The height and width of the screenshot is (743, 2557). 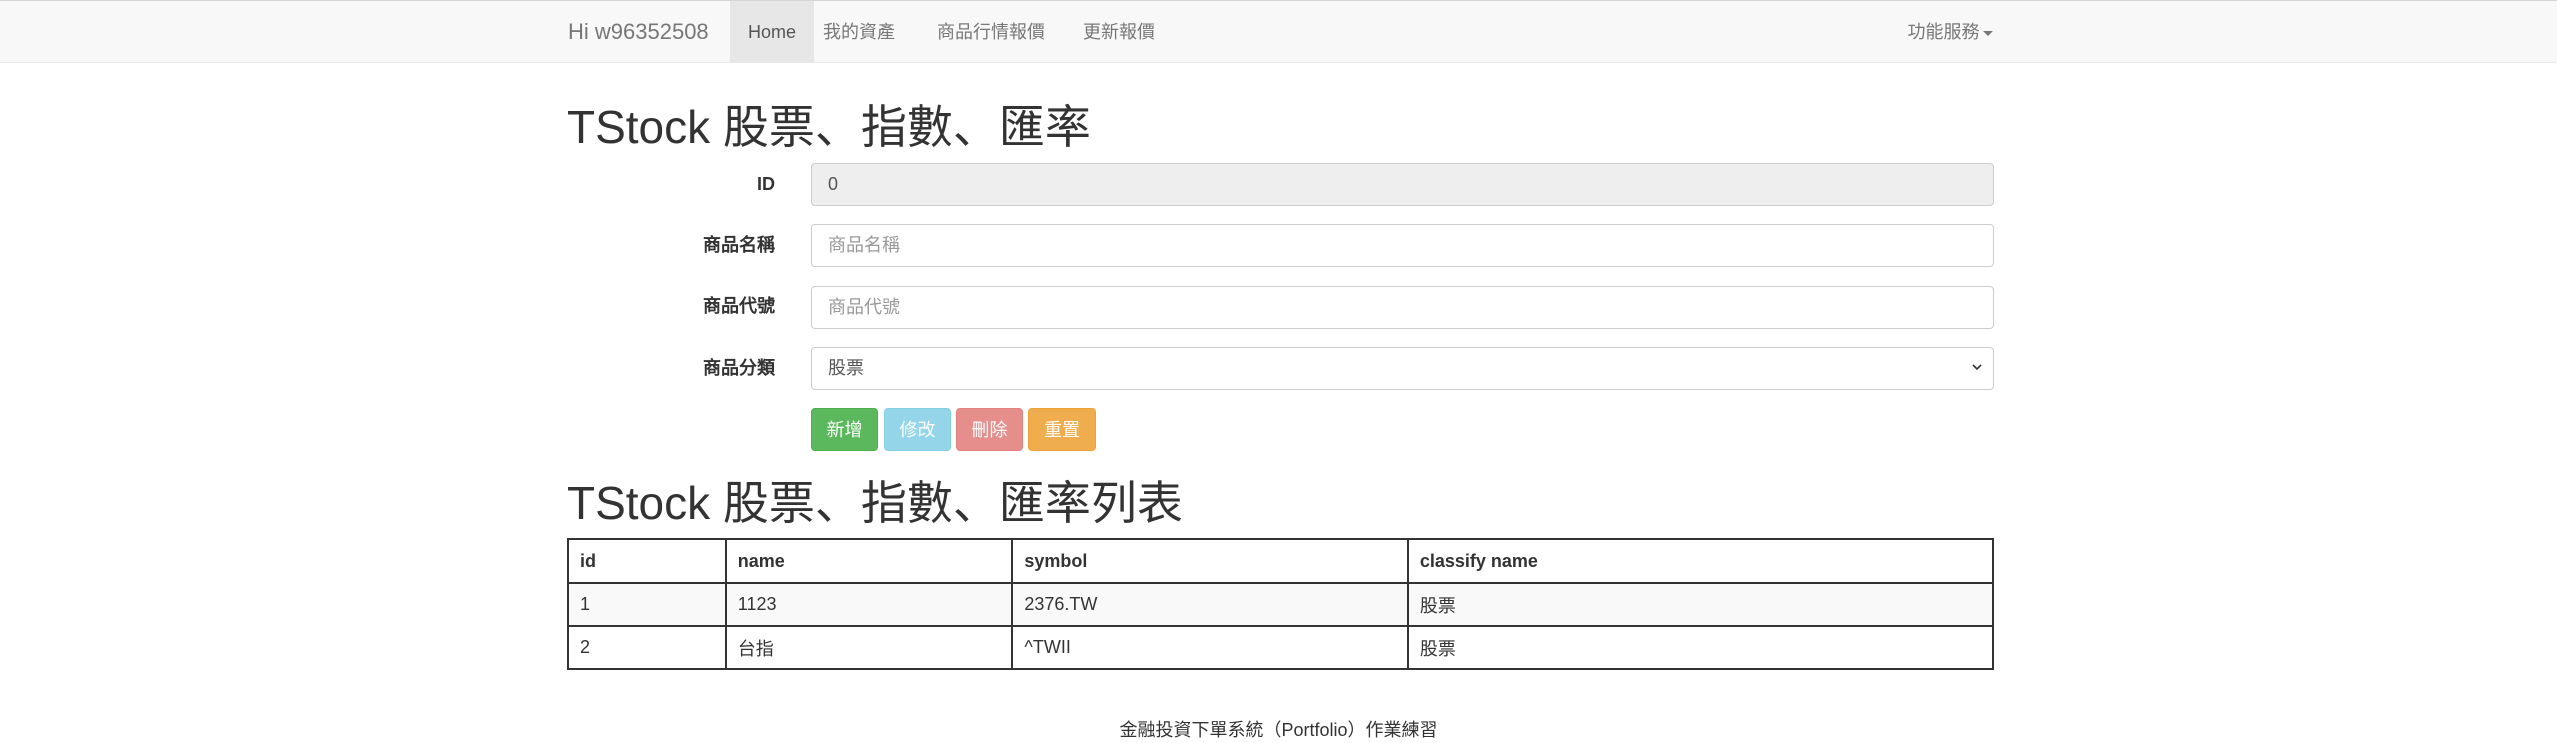 What do you see at coordinates (772, 32) in the screenshot?
I see `nav-item-home: Home` at bounding box center [772, 32].